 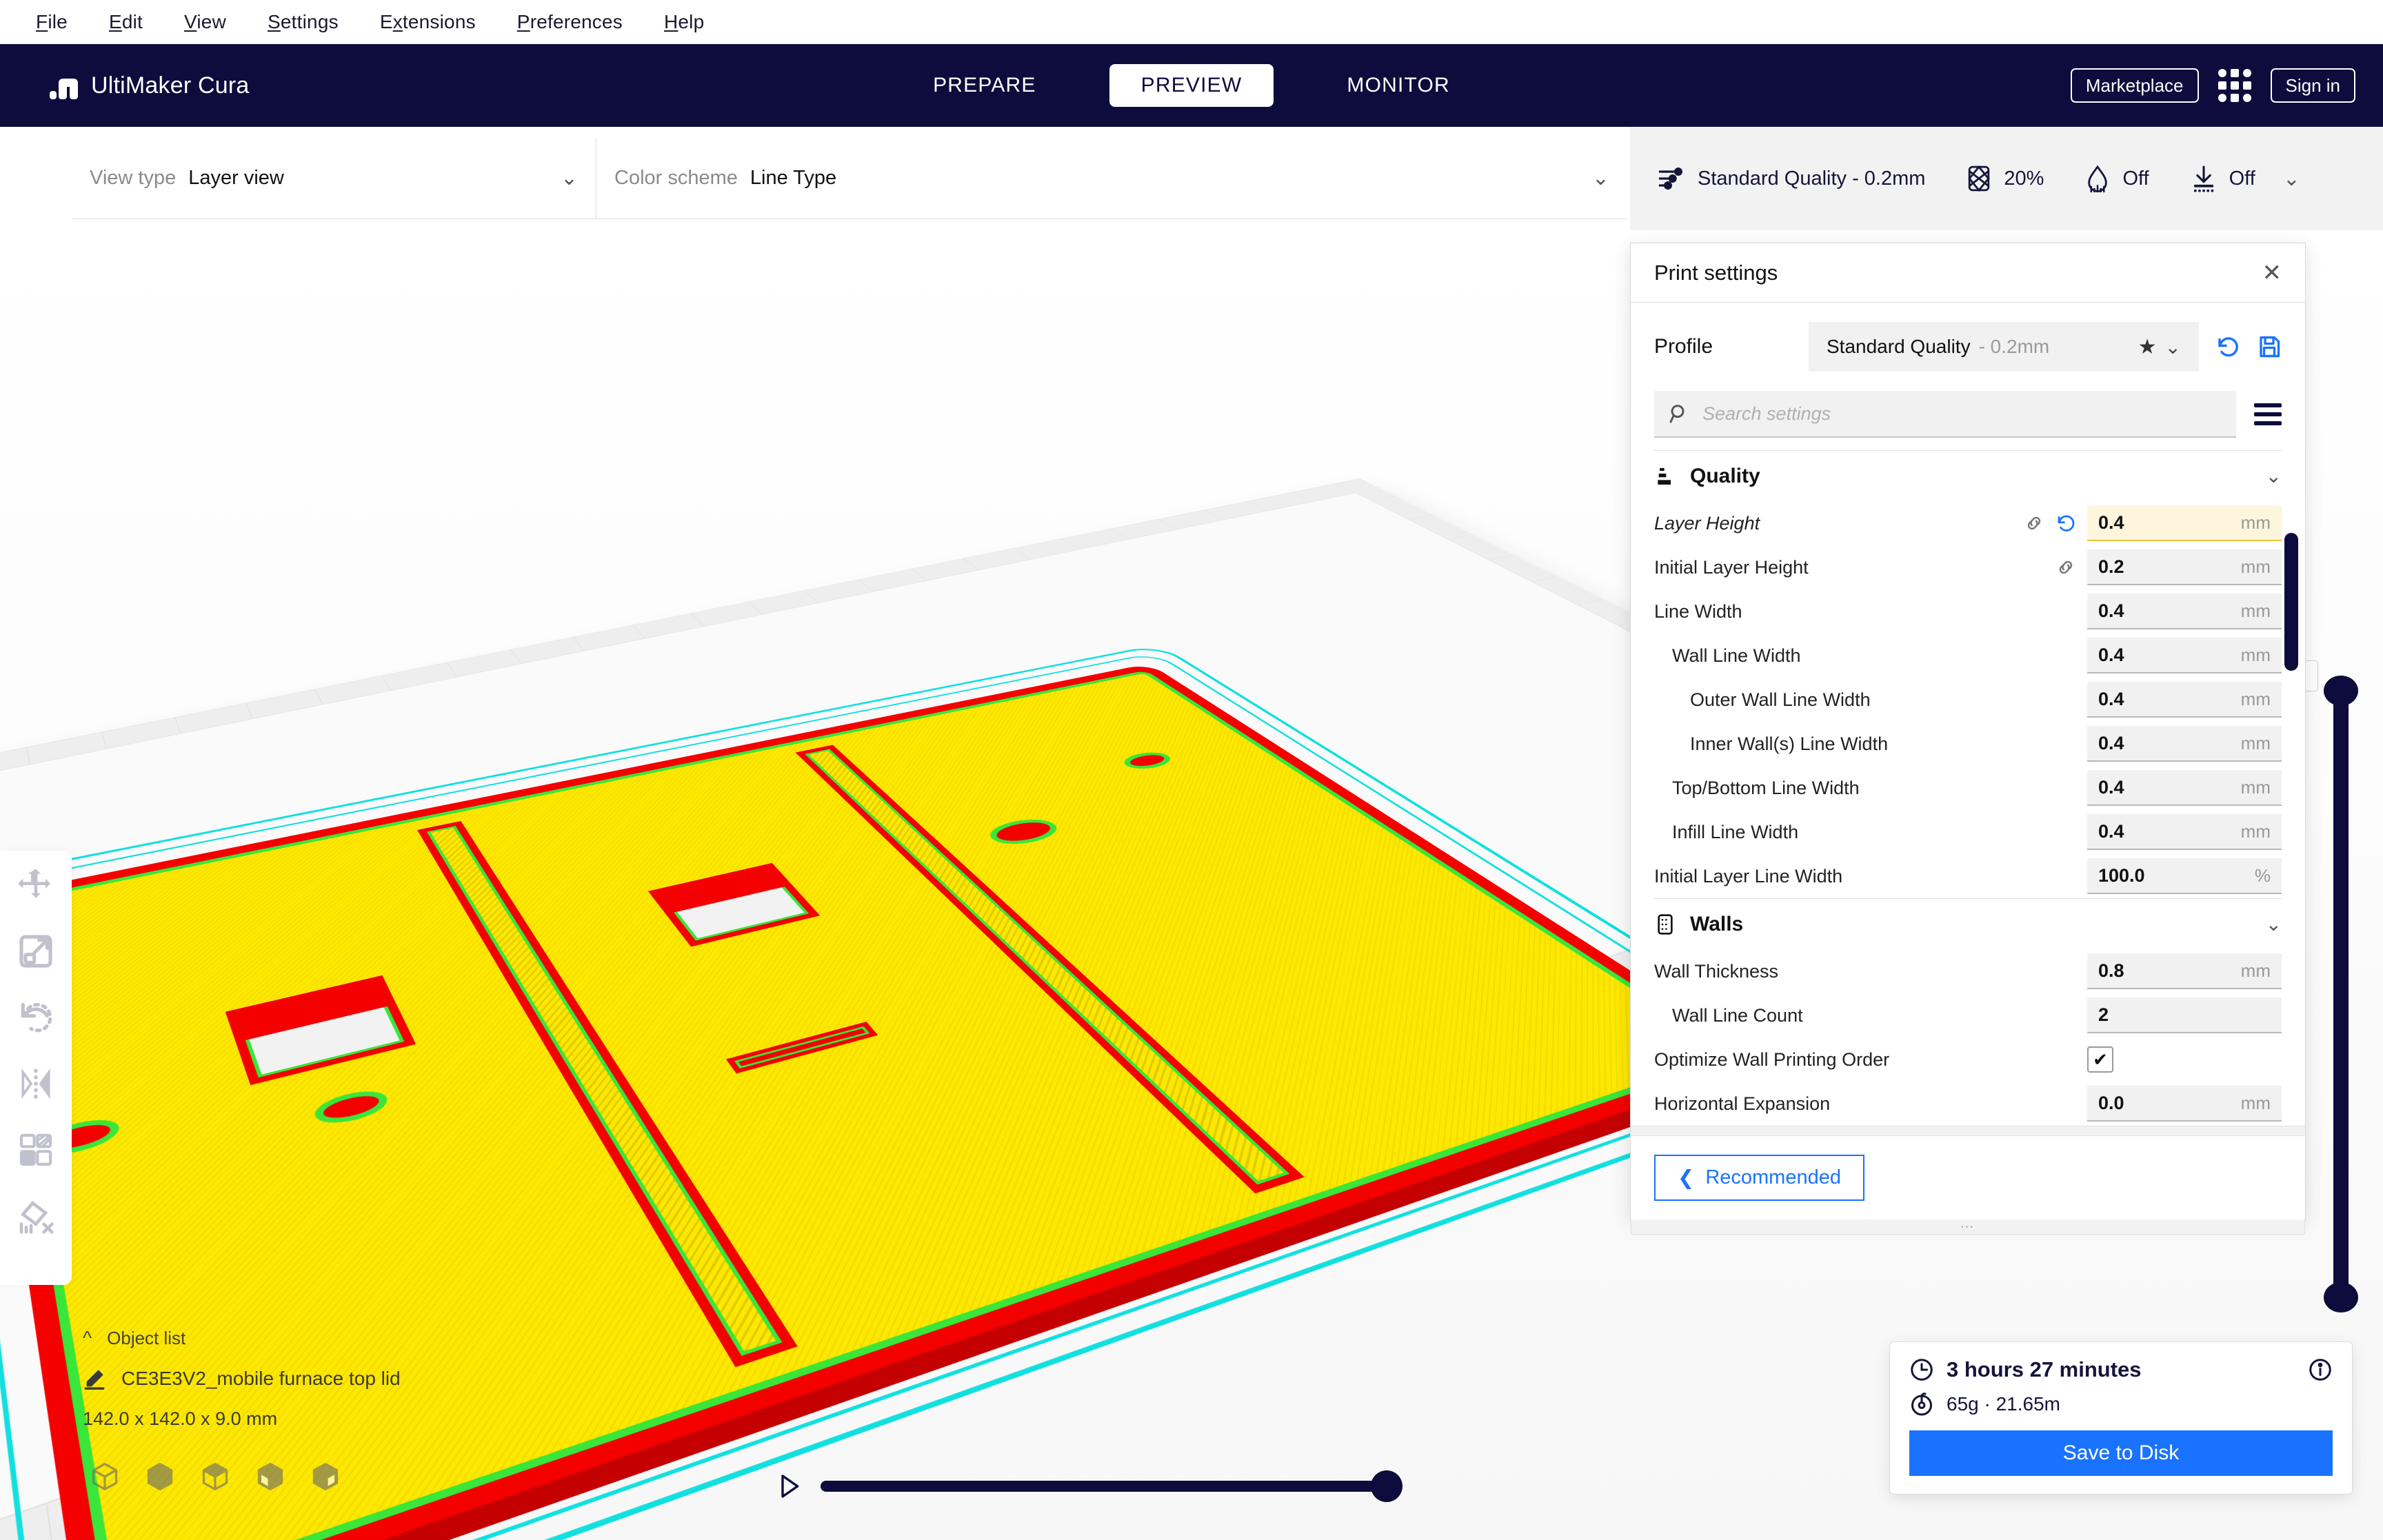 I want to click on setting-label: Line Width, so click(x=1698, y=611).